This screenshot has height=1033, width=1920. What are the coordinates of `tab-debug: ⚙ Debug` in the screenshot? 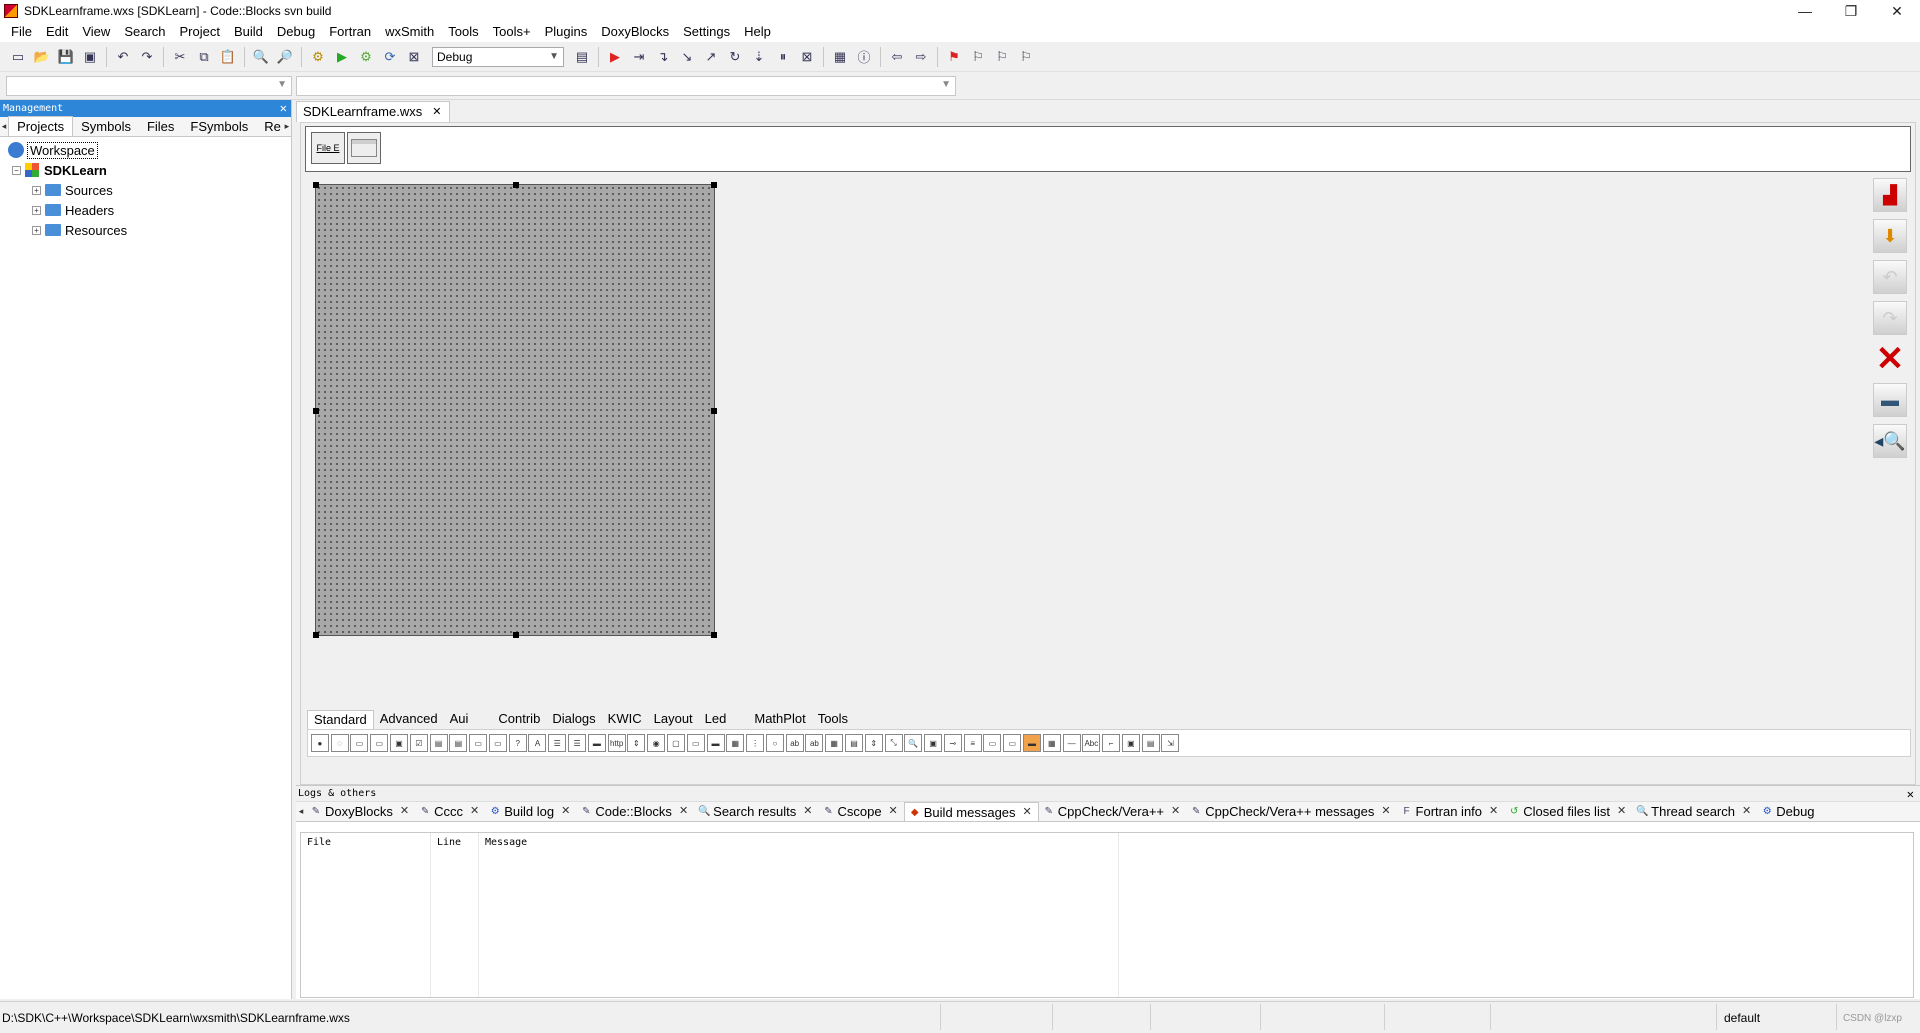 It's located at (1788, 811).